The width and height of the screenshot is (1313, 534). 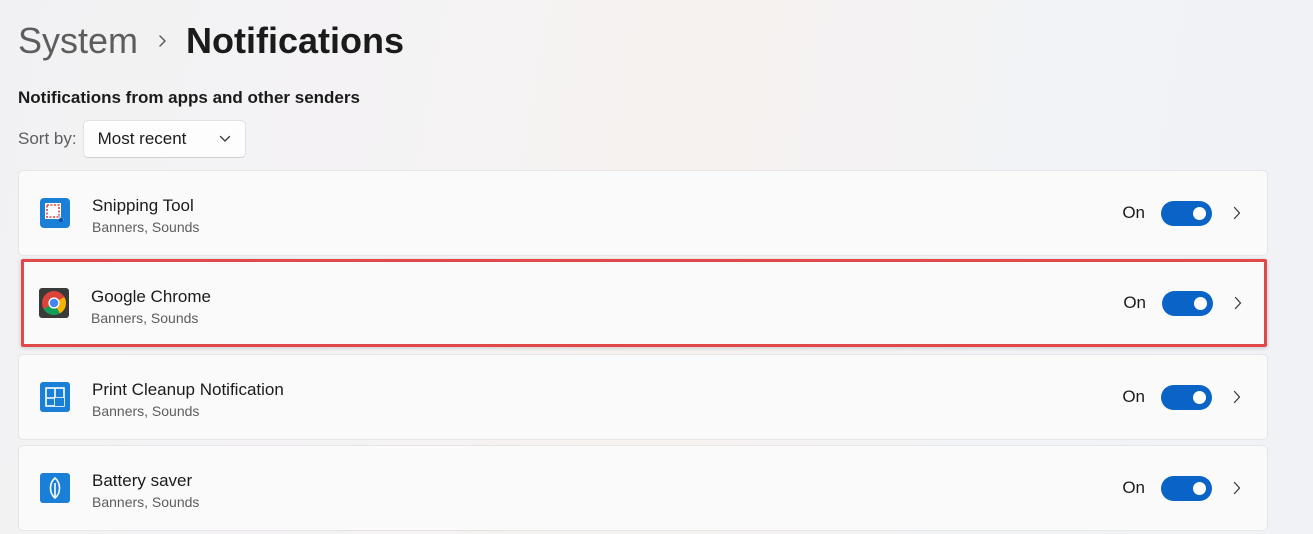 I want to click on sort-label: Sort by:, so click(x=47, y=138).